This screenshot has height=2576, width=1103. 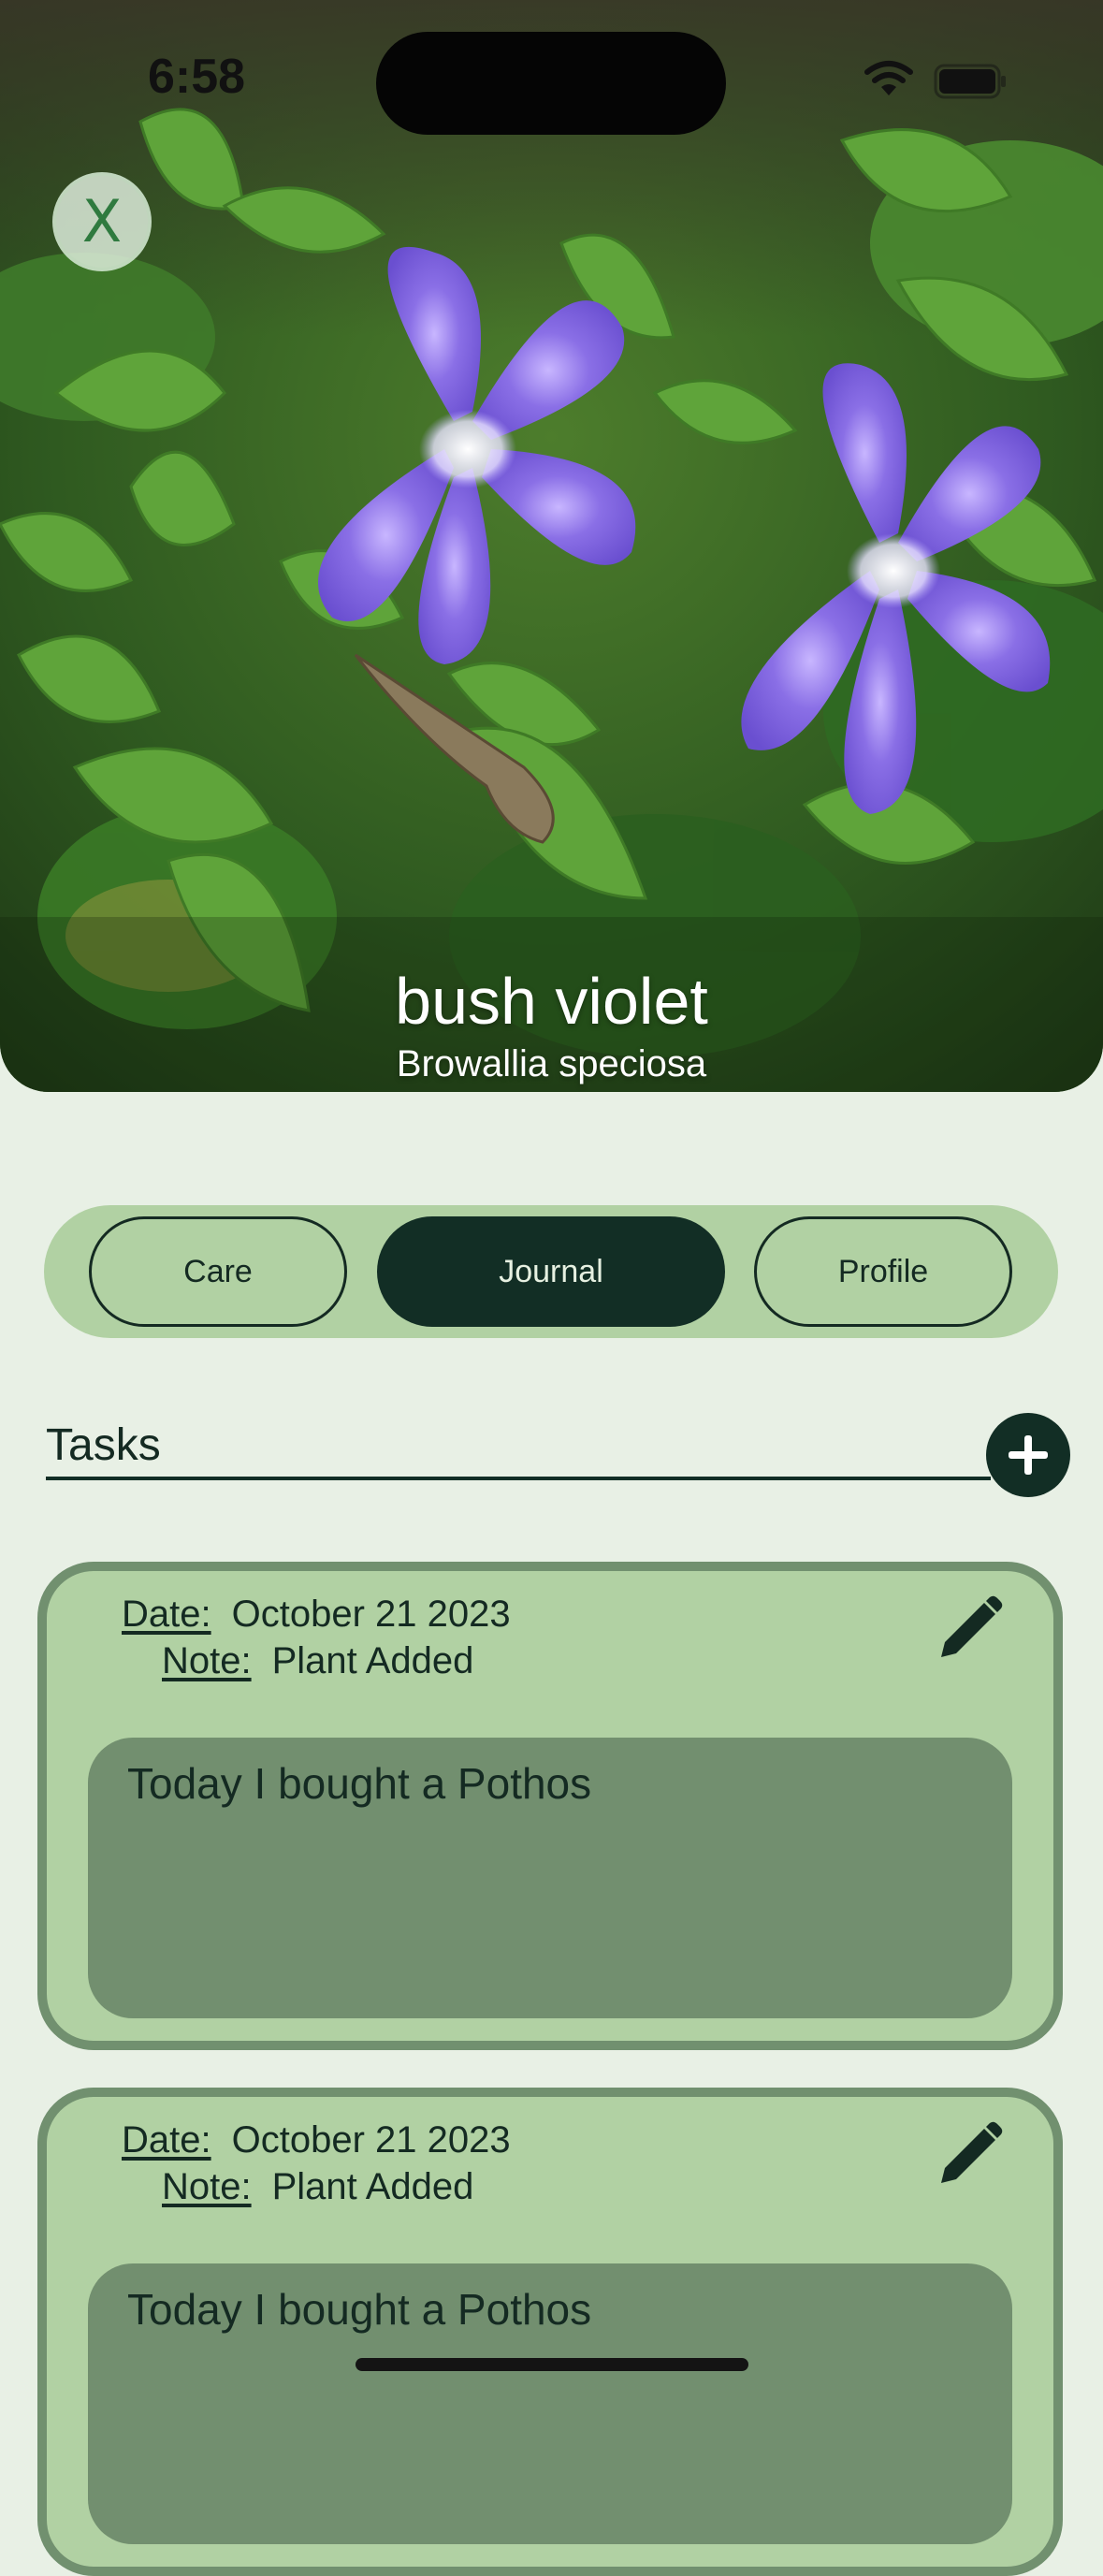 What do you see at coordinates (103, 1445) in the screenshot?
I see `tasks-title: Tasks` at bounding box center [103, 1445].